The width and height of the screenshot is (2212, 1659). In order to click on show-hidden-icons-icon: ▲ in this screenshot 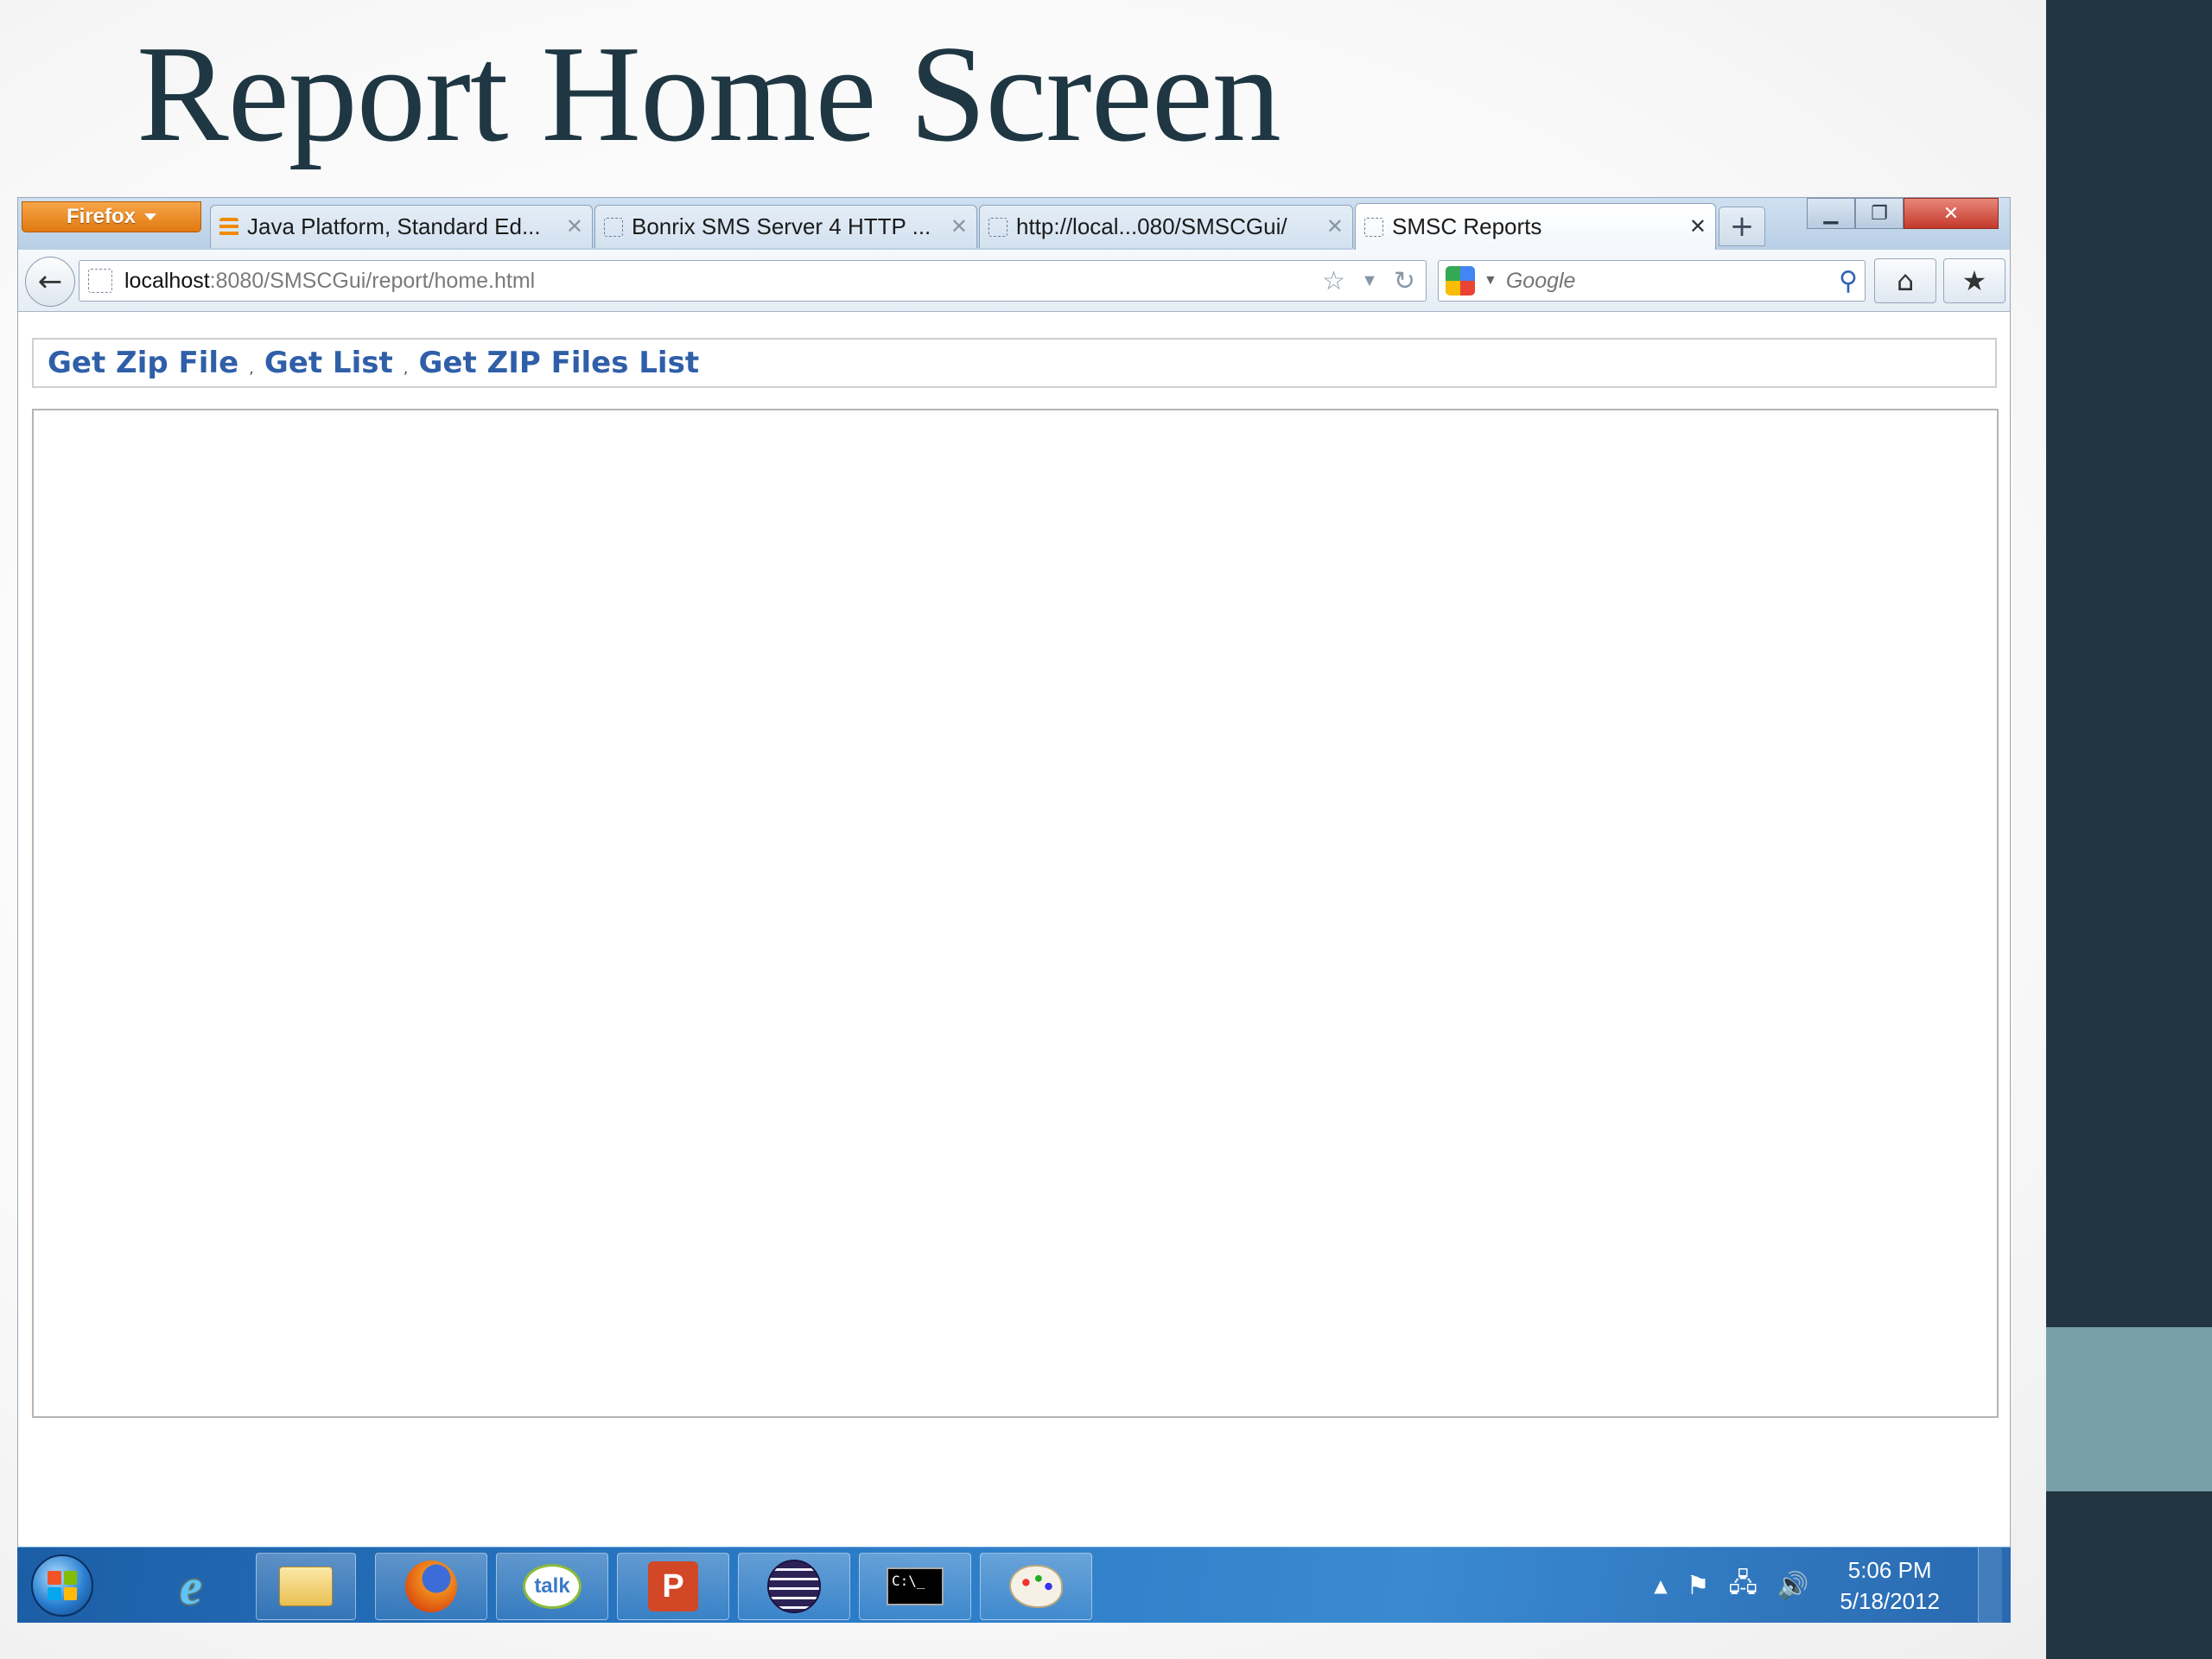, I will do `click(1660, 1585)`.